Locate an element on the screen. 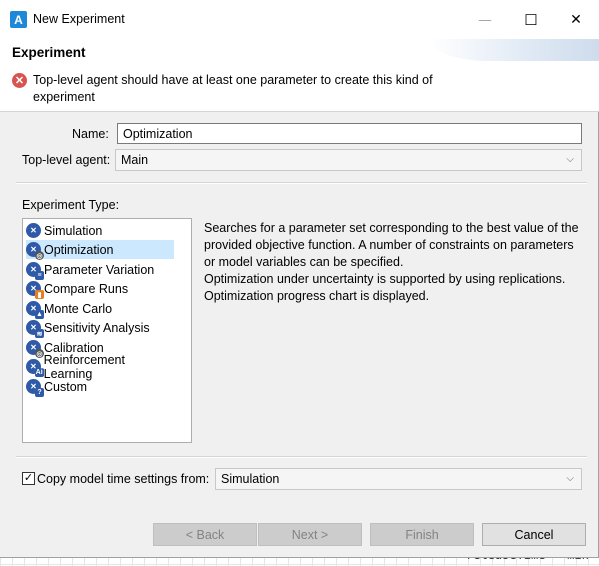 The image size is (599, 566). list-item-parameter-variation: ✕ ≡ Parameter Variation is located at coordinates (100, 270).